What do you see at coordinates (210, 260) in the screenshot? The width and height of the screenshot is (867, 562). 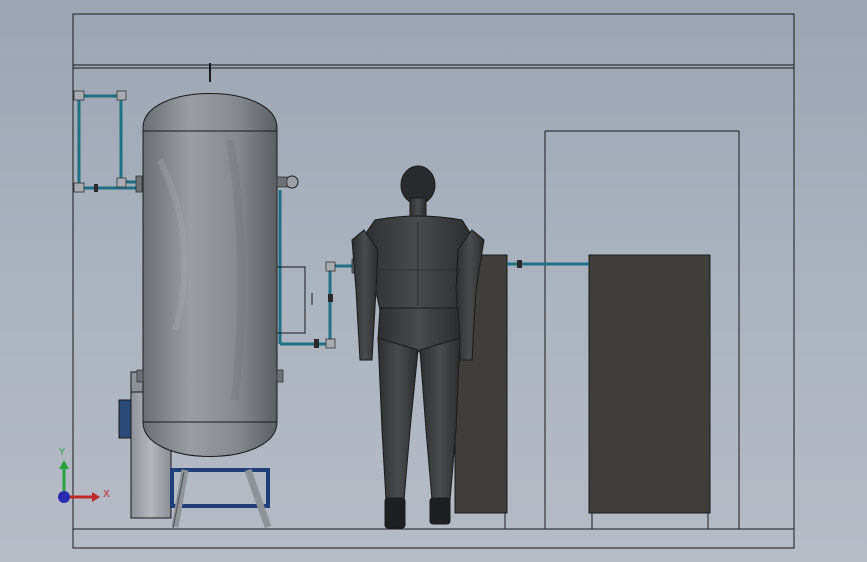 I see `air-receiver-tank` at bounding box center [210, 260].